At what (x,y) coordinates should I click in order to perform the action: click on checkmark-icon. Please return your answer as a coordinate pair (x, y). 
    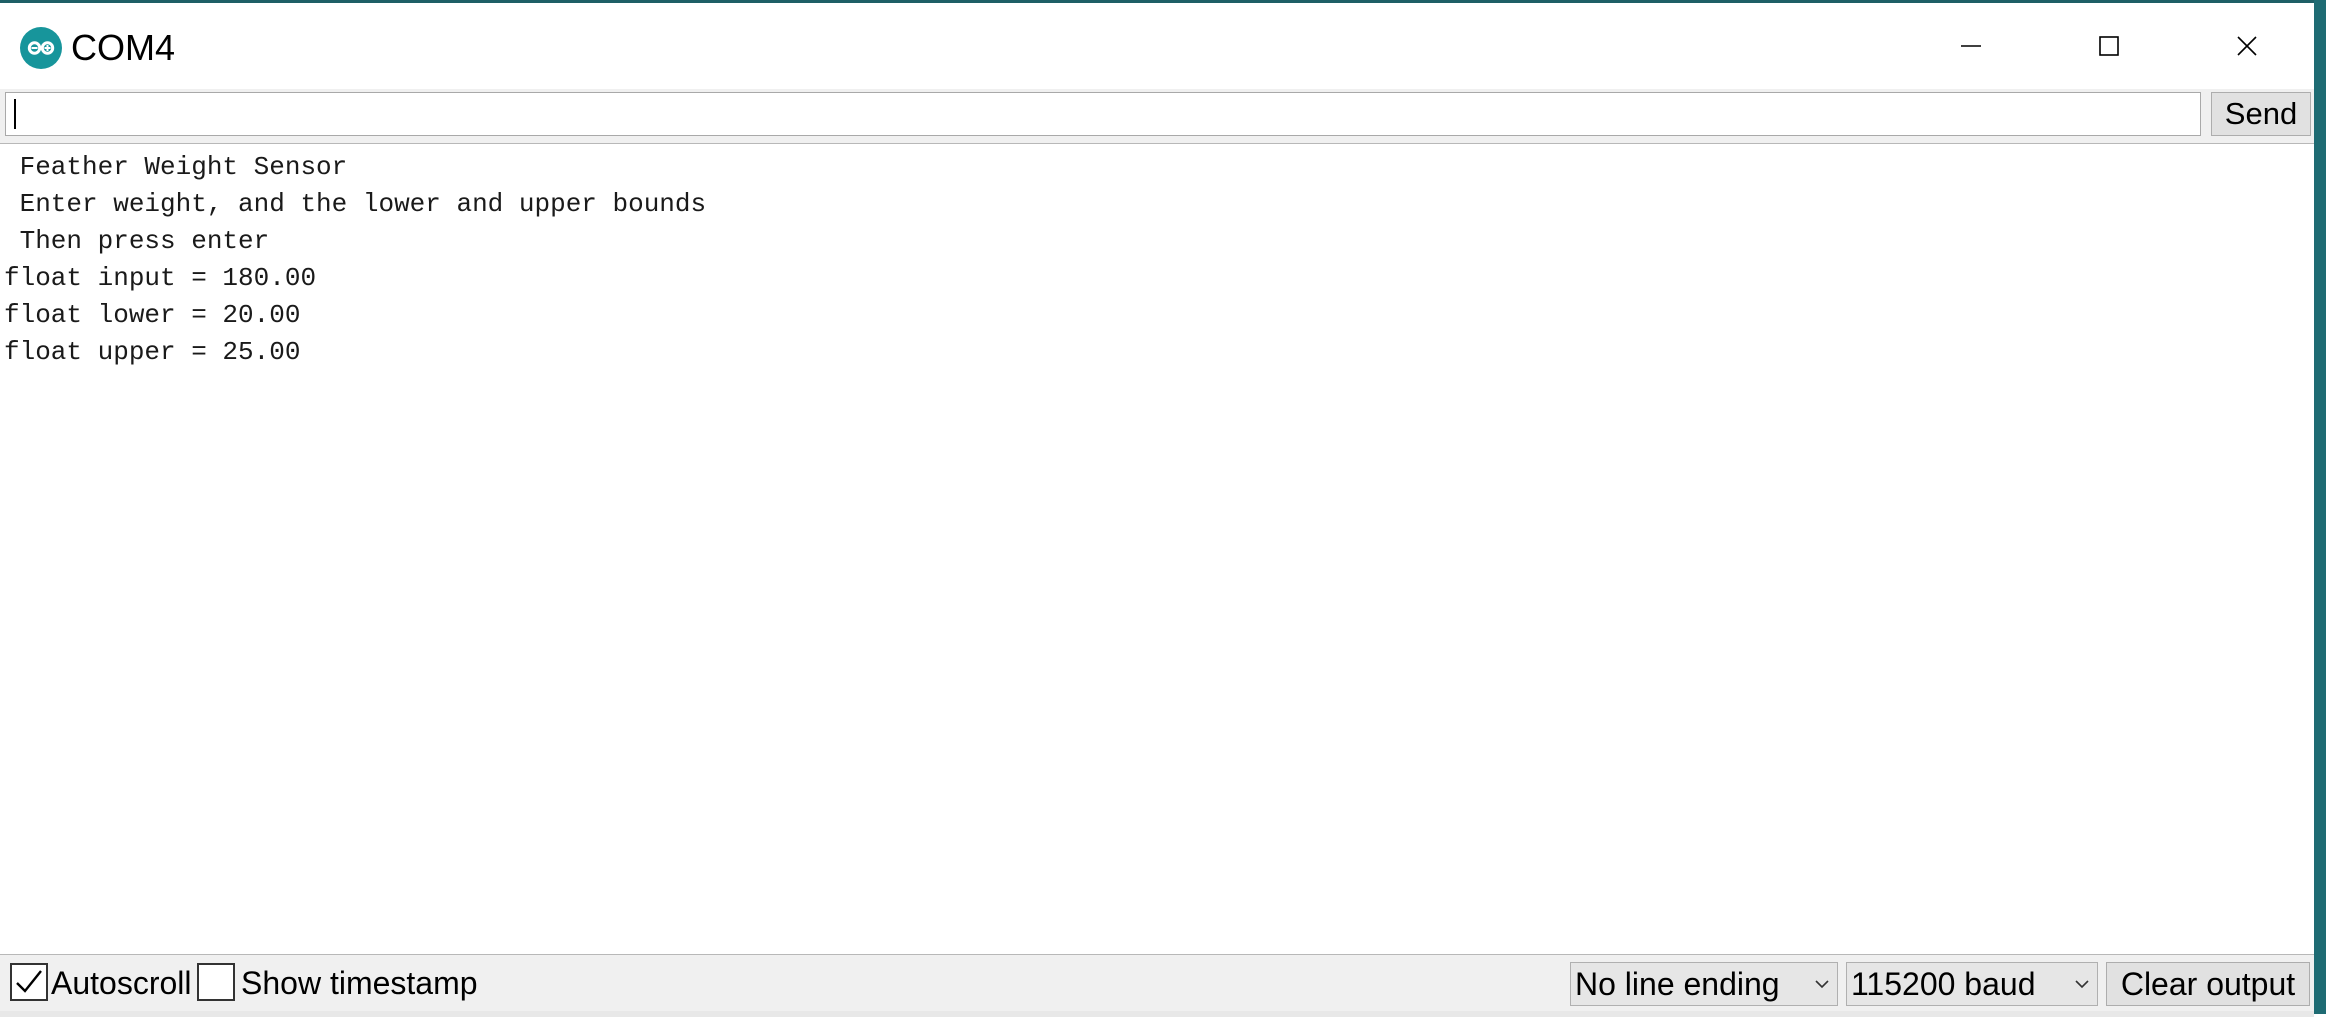
    Looking at the image, I should click on (29, 981).